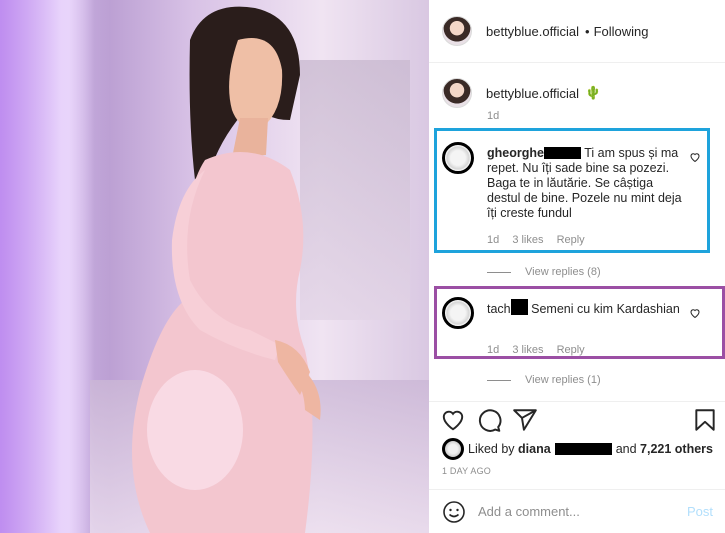  I want to click on post-header: bettyblue.official • Following, so click(577, 31).